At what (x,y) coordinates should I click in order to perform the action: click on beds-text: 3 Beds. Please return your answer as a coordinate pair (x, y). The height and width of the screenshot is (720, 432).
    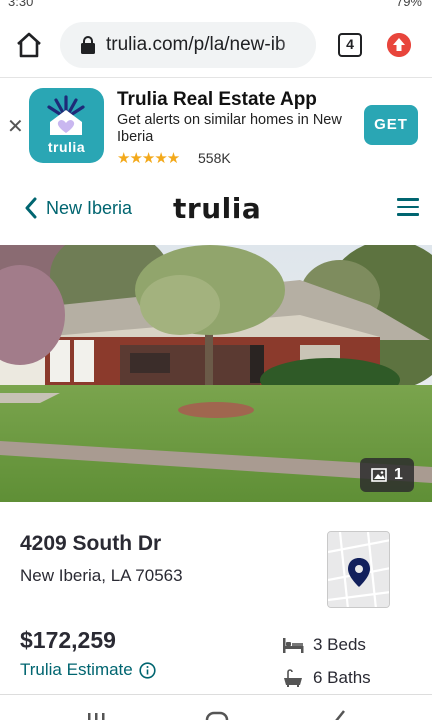
    Looking at the image, I should click on (339, 644).